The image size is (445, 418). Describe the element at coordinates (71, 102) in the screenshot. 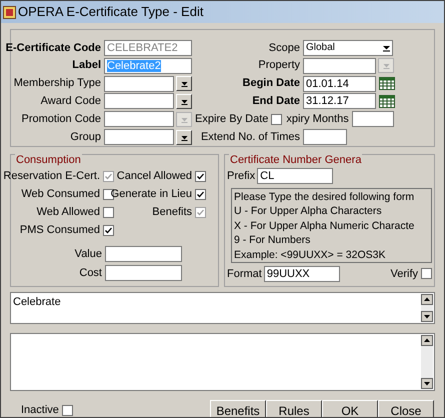

I see `field-label: Award Code` at that location.